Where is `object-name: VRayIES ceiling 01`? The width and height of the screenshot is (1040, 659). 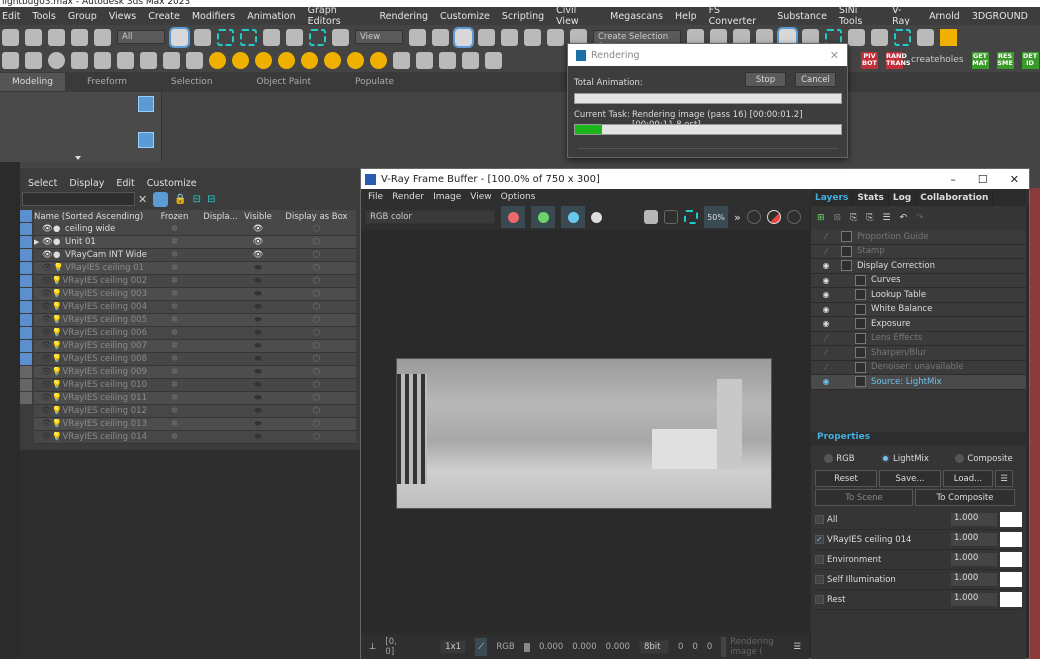 object-name: VRayIES ceiling 01 is located at coordinates (104, 268).